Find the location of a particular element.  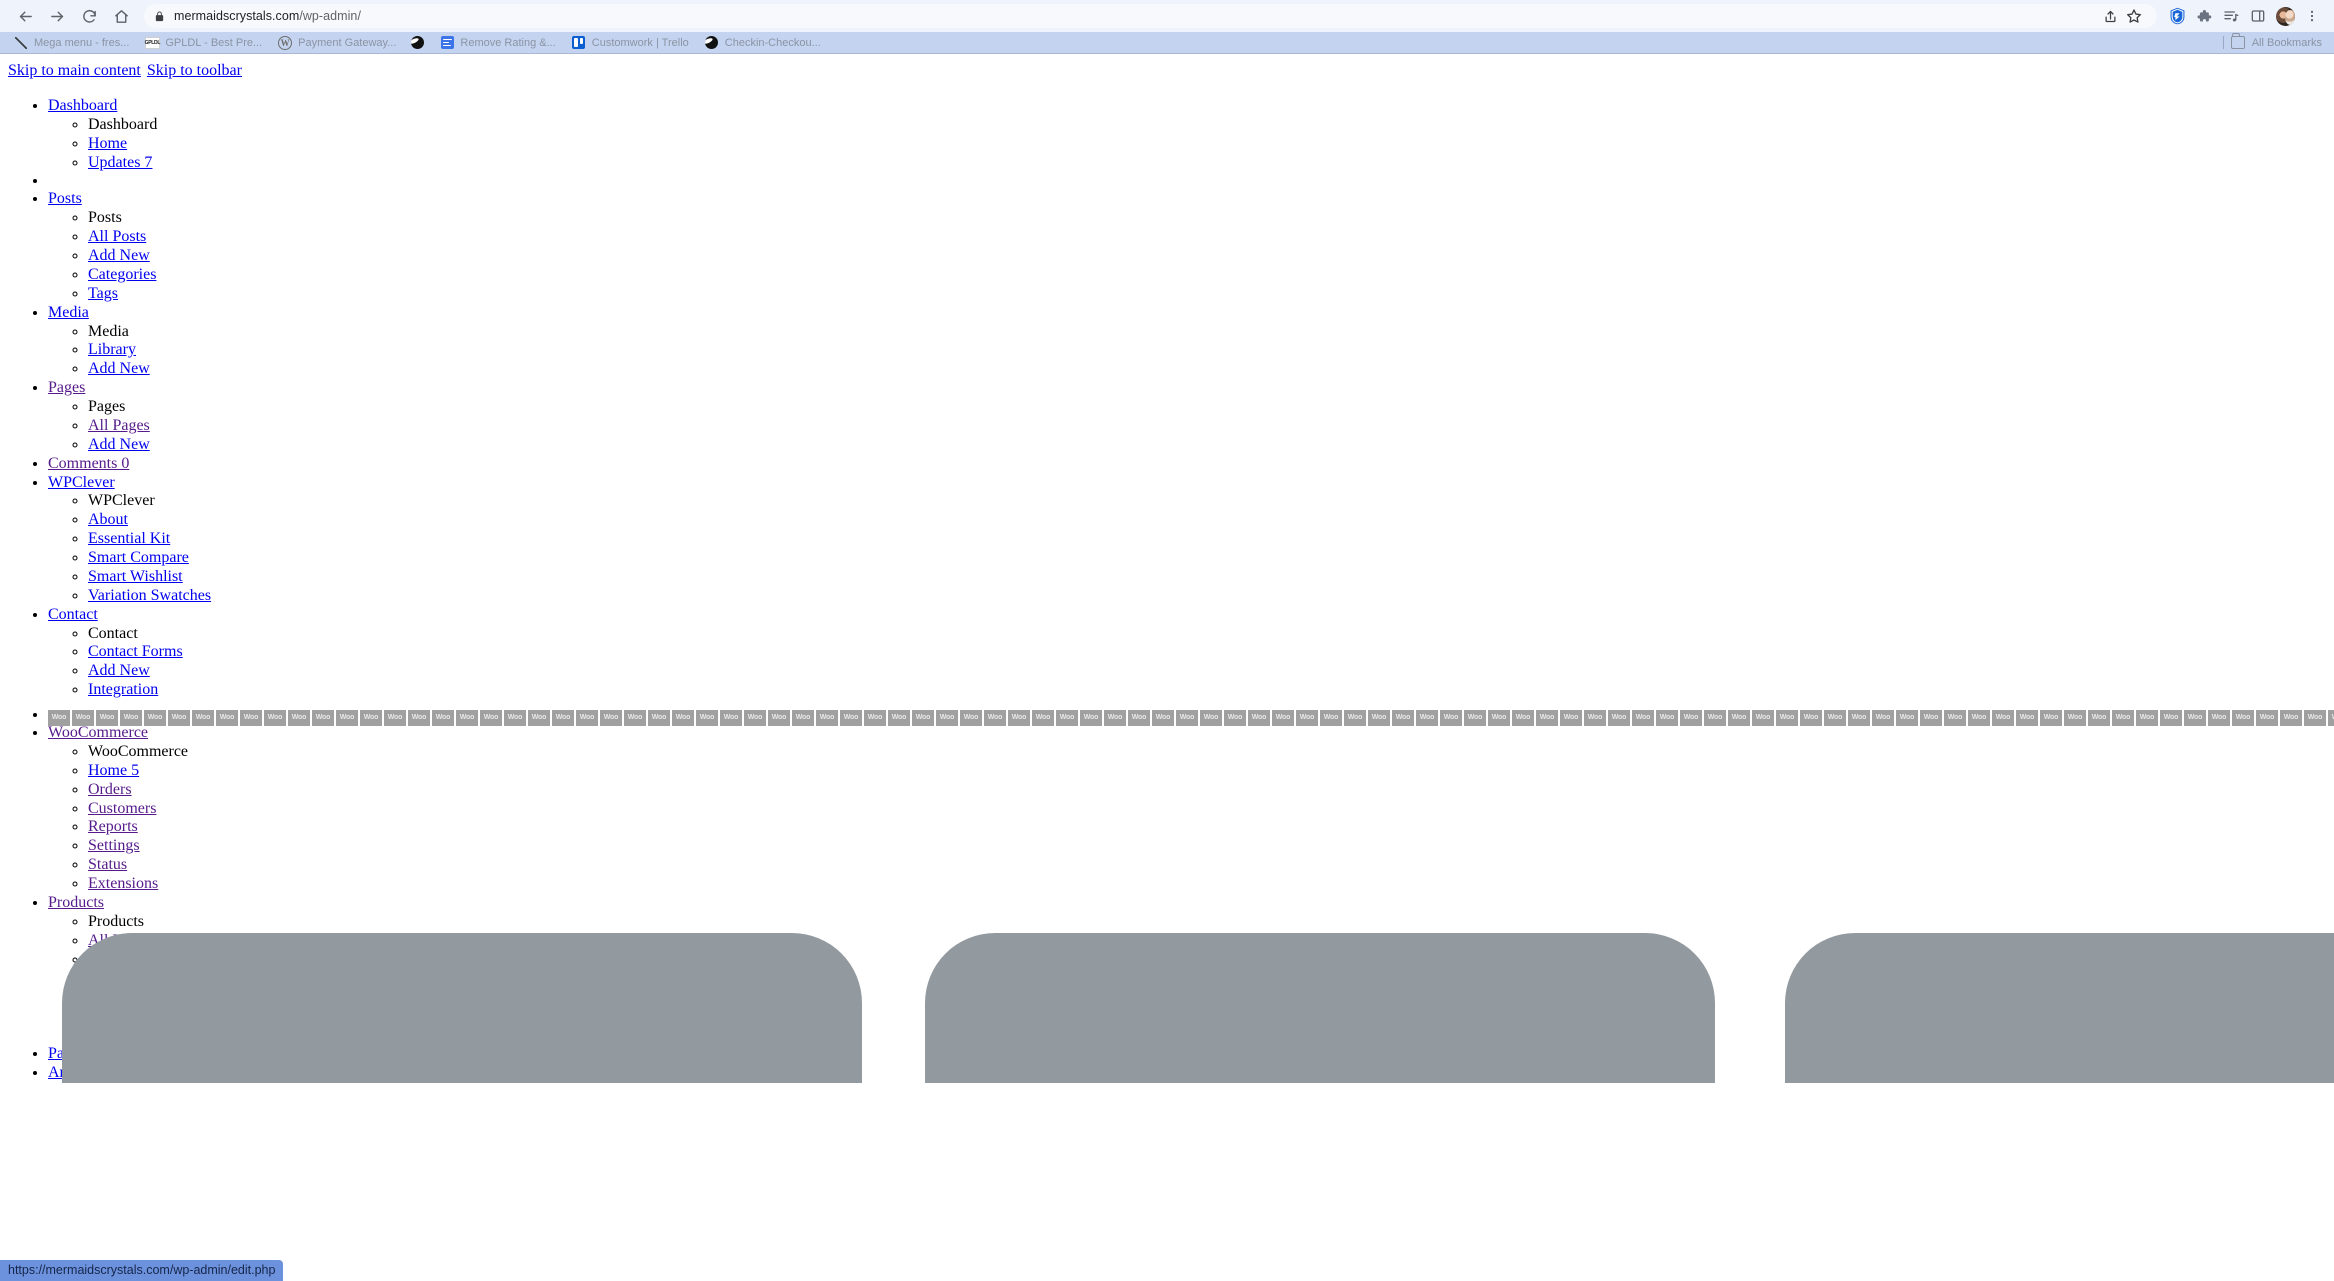

chrome-menu-icon is located at coordinates (2312, 16).